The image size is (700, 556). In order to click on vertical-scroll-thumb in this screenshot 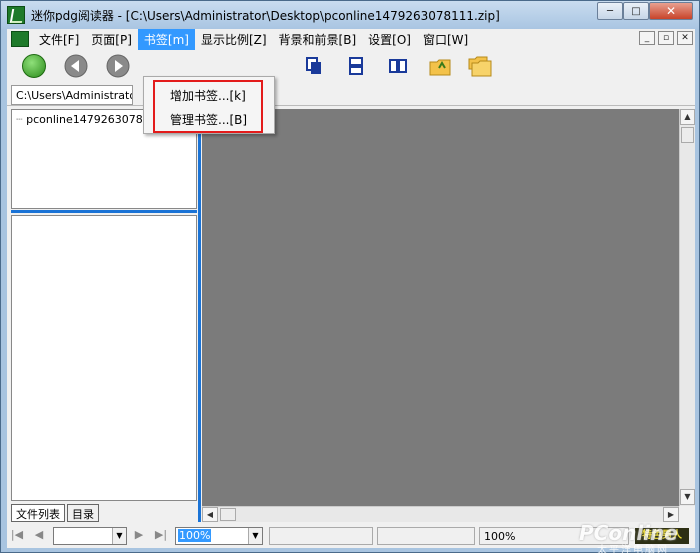, I will do `click(687, 135)`.